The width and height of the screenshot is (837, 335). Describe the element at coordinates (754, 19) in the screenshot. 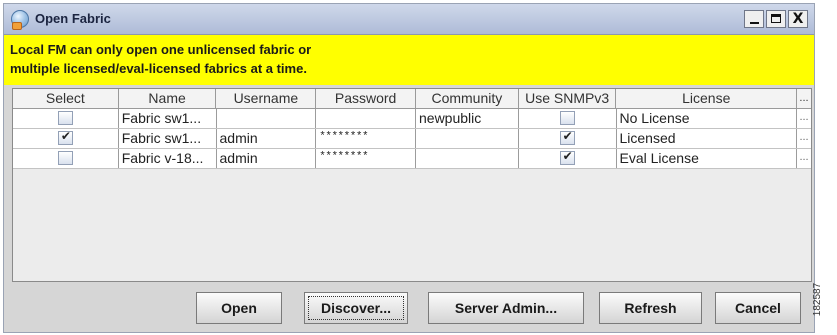

I see `minimize-button` at that location.